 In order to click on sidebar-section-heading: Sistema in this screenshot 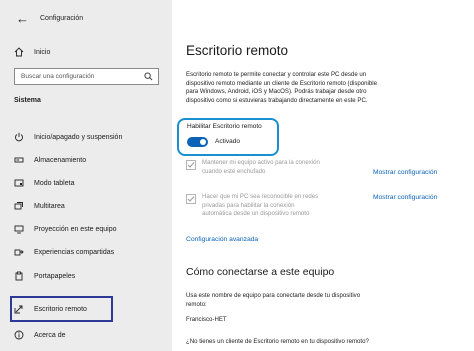, I will do `click(27, 100)`.